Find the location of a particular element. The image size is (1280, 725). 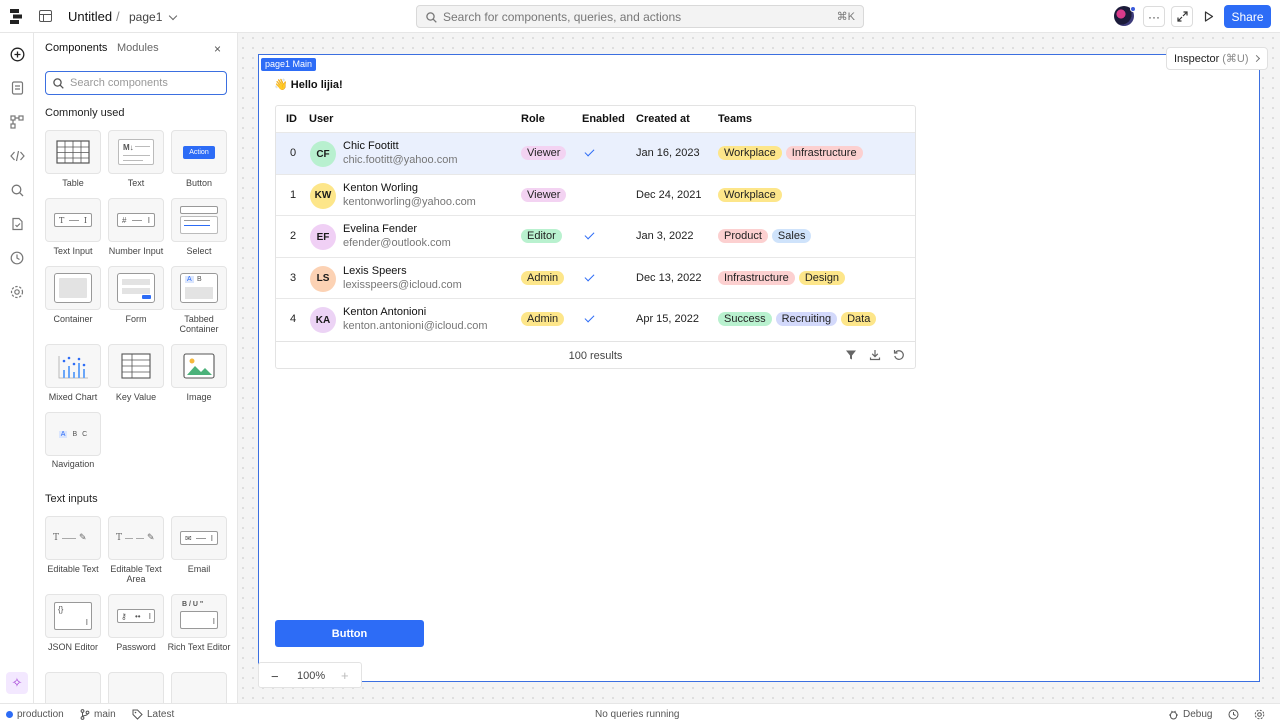

team-badge: Design is located at coordinates (822, 277).